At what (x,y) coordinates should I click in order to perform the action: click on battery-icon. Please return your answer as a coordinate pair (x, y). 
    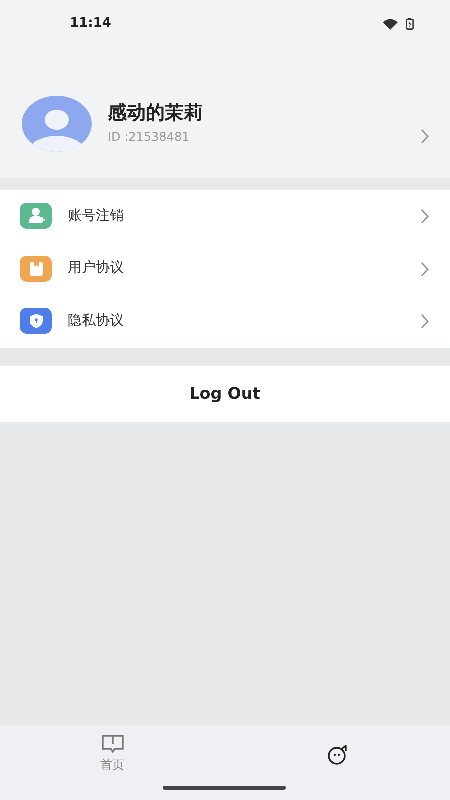
    Looking at the image, I should click on (410, 24).